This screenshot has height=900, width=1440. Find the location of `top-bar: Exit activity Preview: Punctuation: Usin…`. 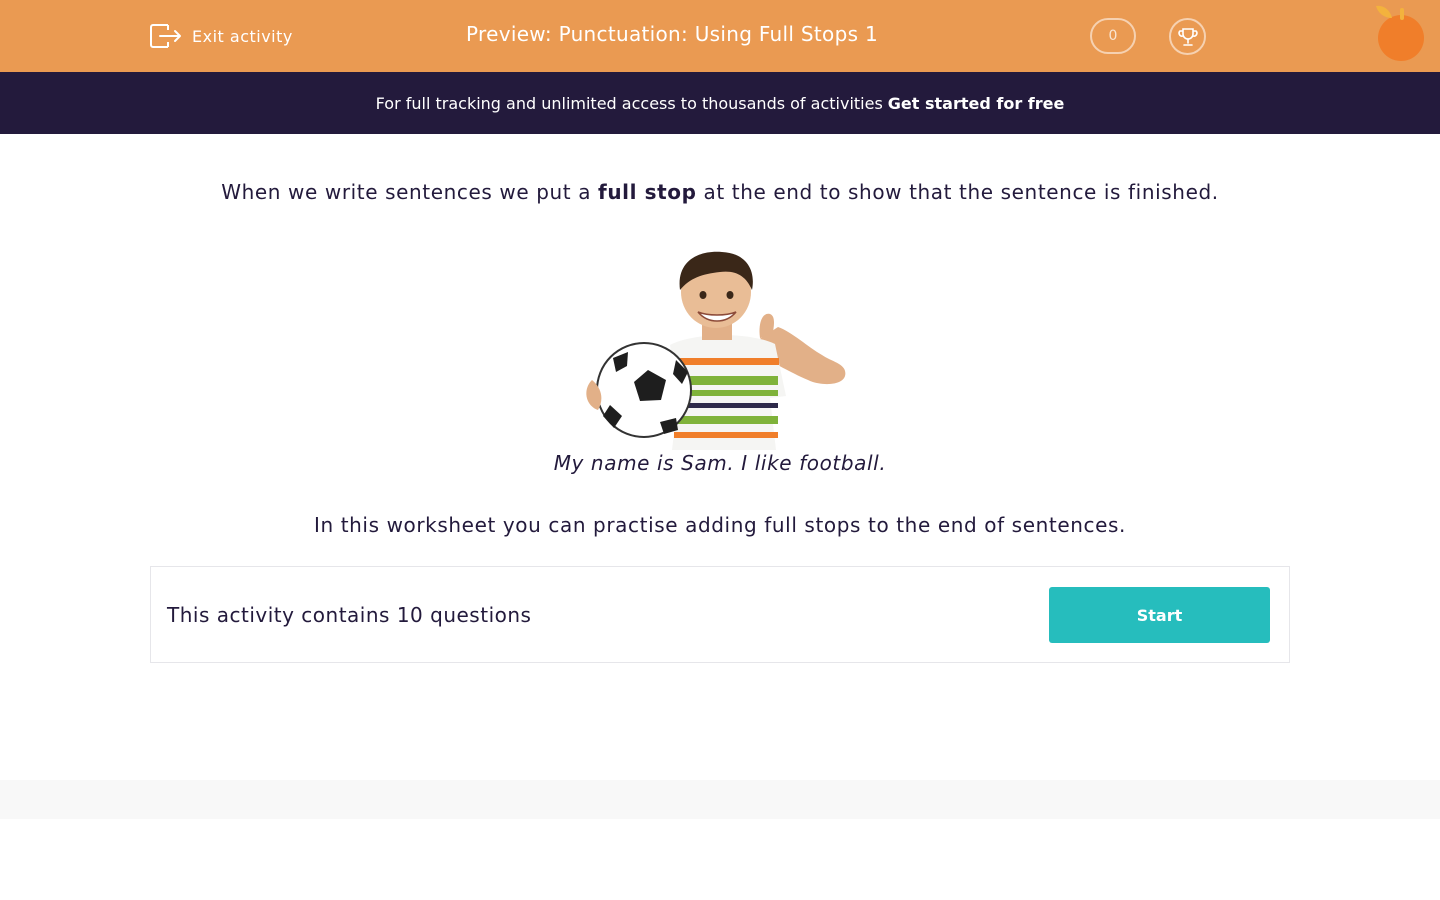

top-bar: Exit activity Preview: Punctuation: Usin… is located at coordinates (720, 36).